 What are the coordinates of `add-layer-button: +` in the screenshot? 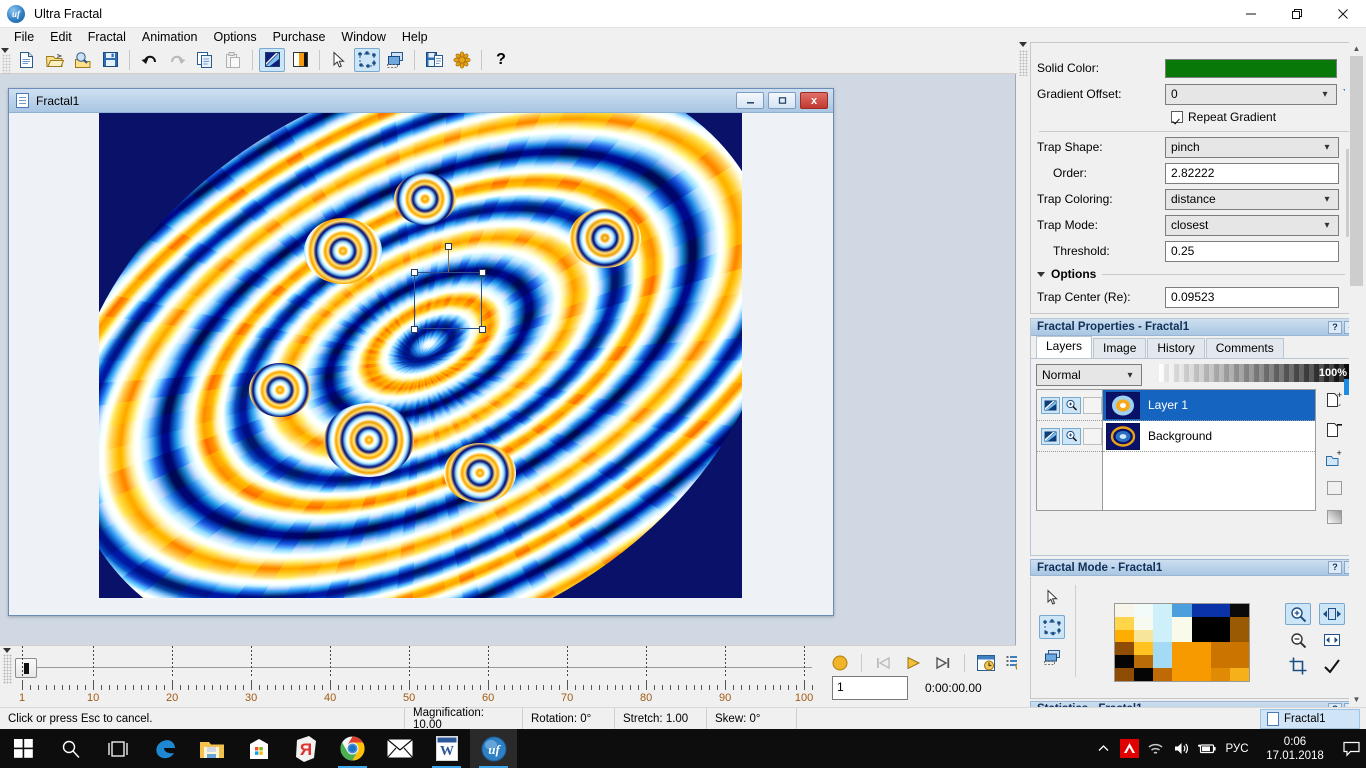 It's located at (1334, 401).